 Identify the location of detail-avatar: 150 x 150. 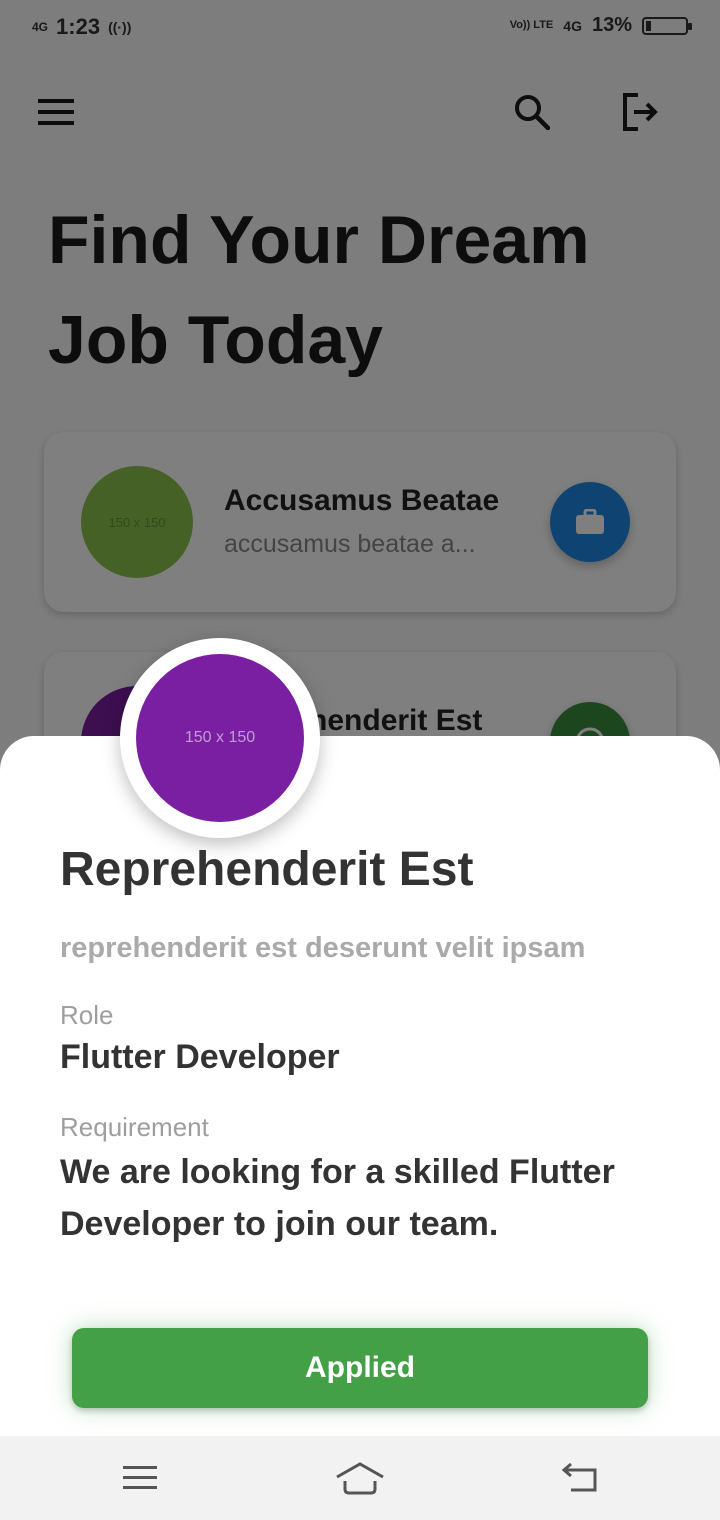
(220, 738).